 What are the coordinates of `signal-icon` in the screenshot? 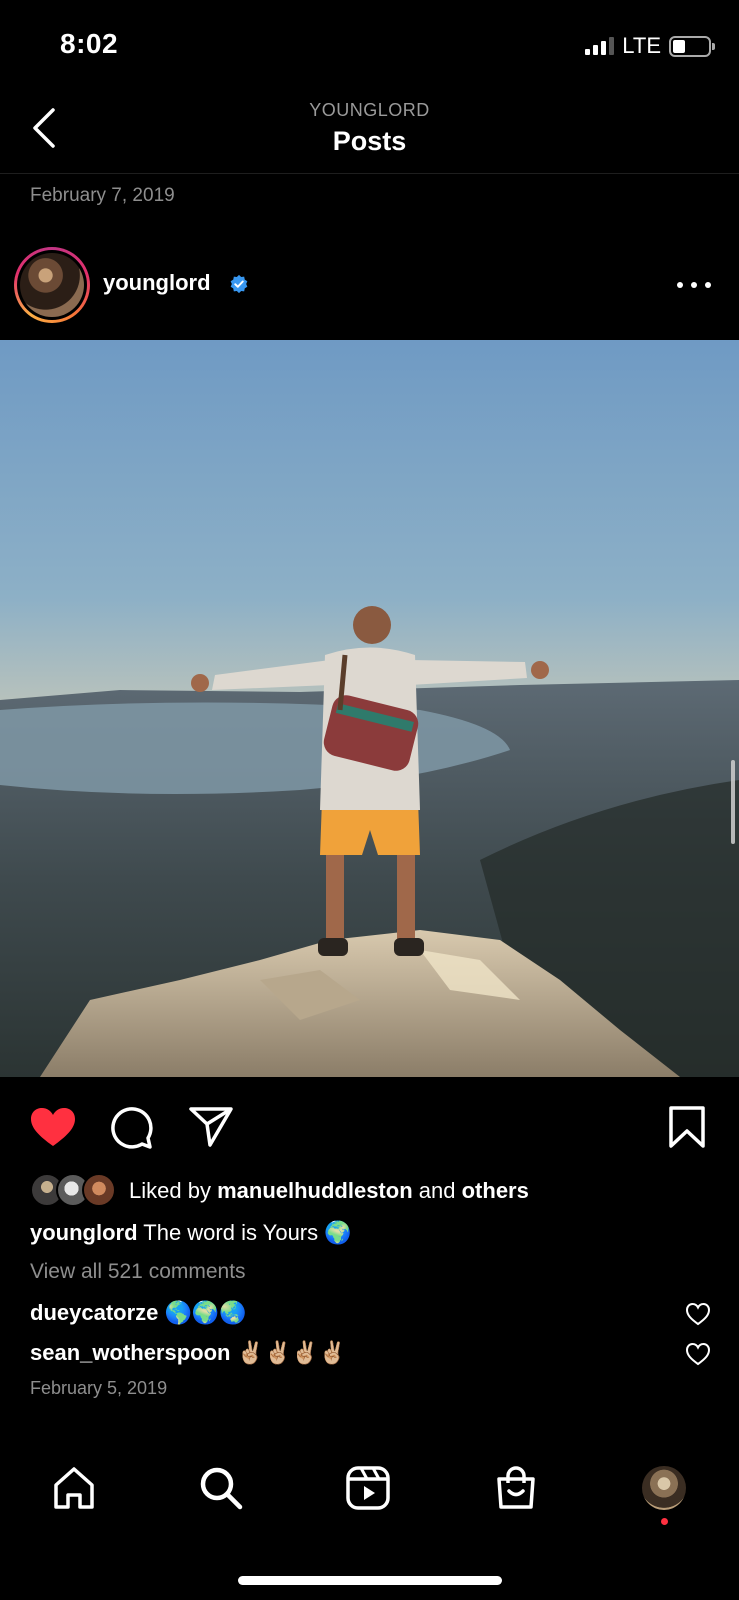 It's located at (600, 46).